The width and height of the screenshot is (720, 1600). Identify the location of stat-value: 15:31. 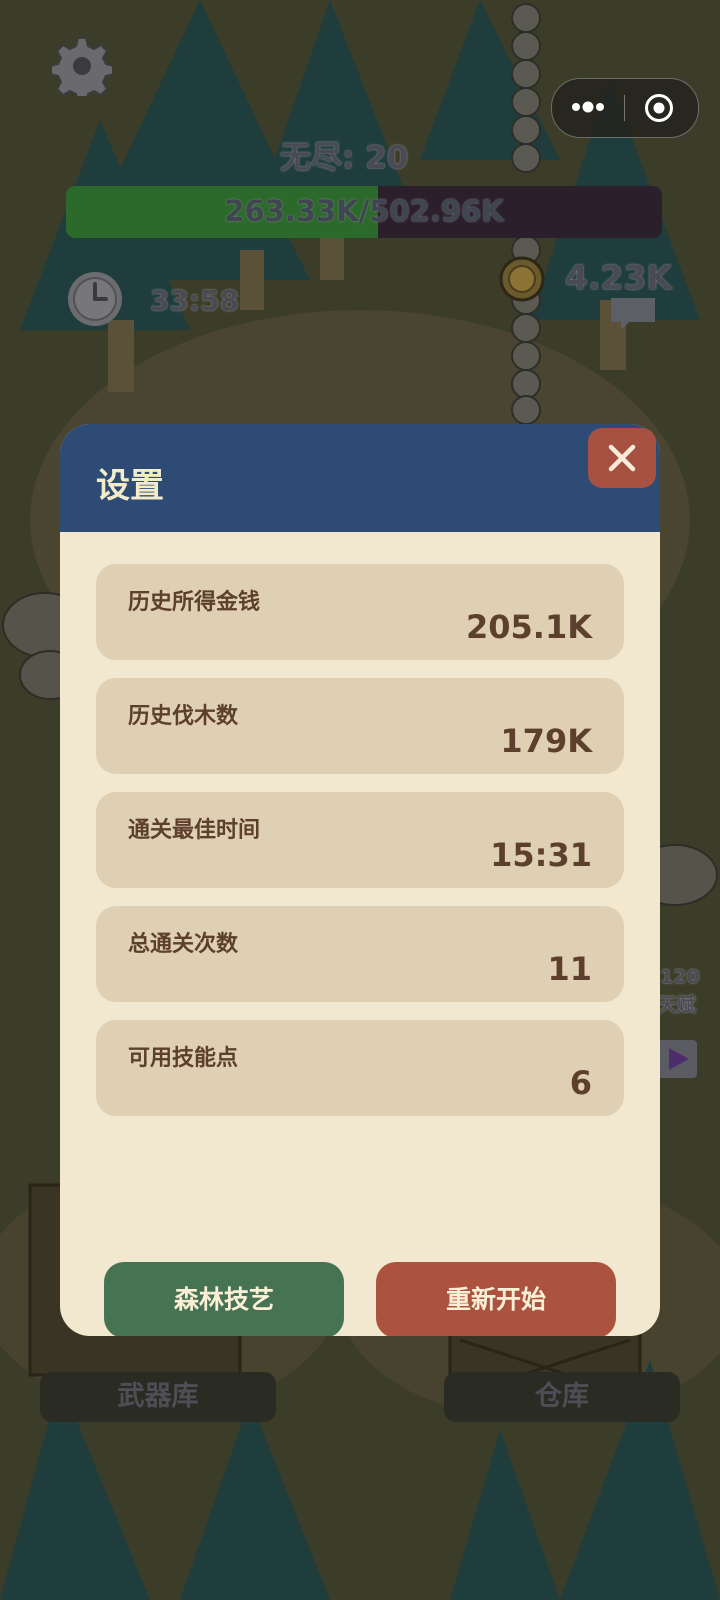
(541, 855).